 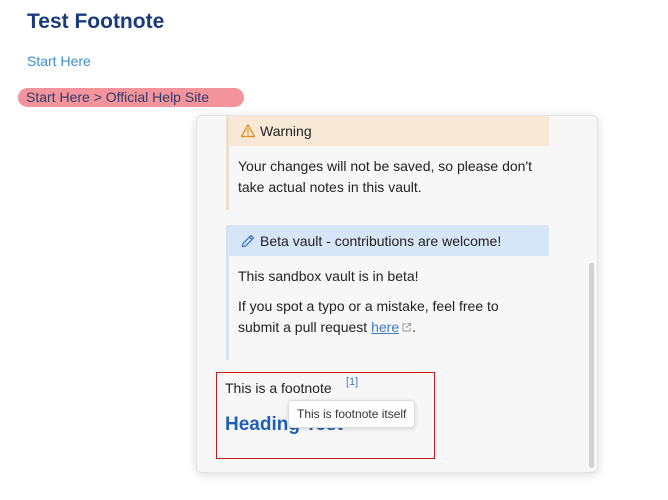 I want to click on warning-callout-header: Warning, so click(x=389, y=131).